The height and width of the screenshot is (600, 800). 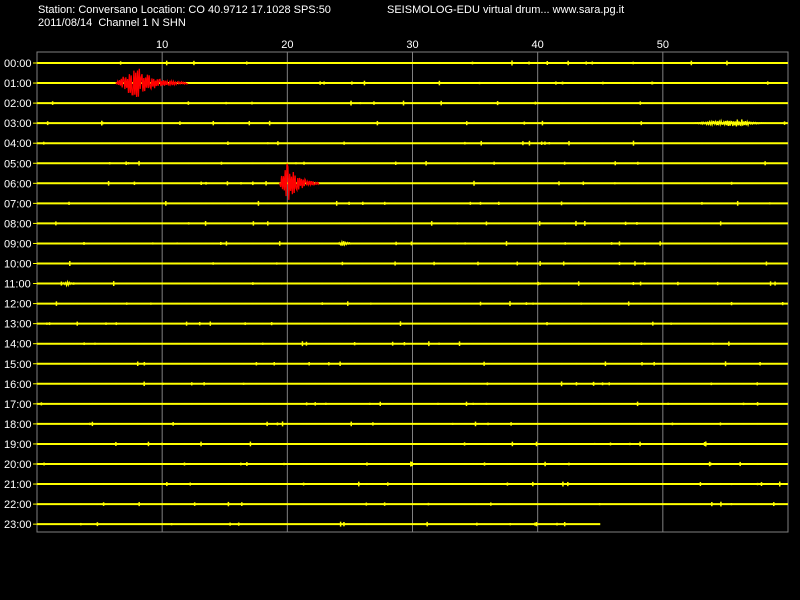 What do you see at coordinates (18, 184) in the screenshot?
I see `row-label-0600: 06:00` at bounding box center [18, 184].